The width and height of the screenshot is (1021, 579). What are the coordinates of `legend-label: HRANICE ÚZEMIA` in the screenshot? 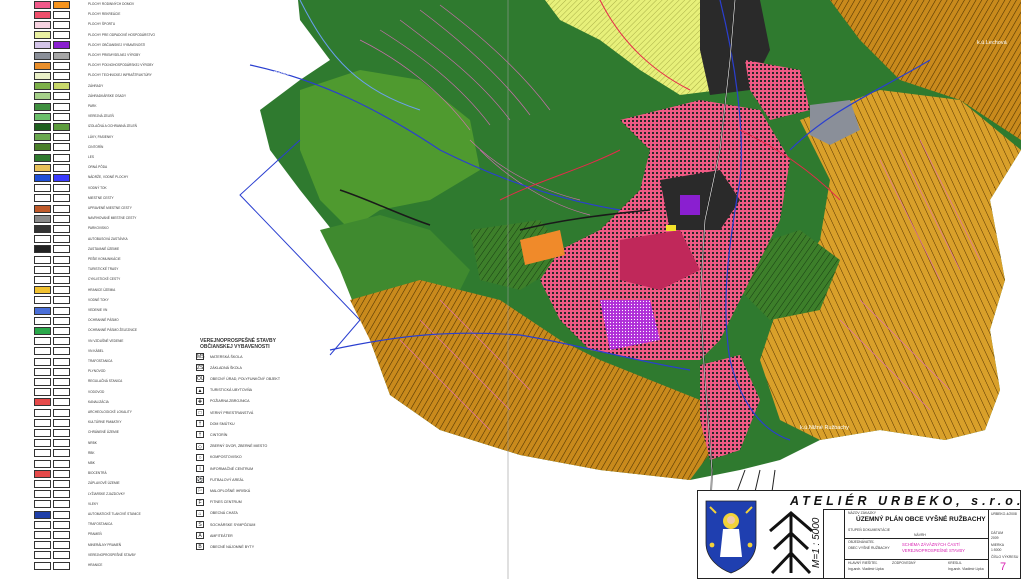 It's located at (102, 289).